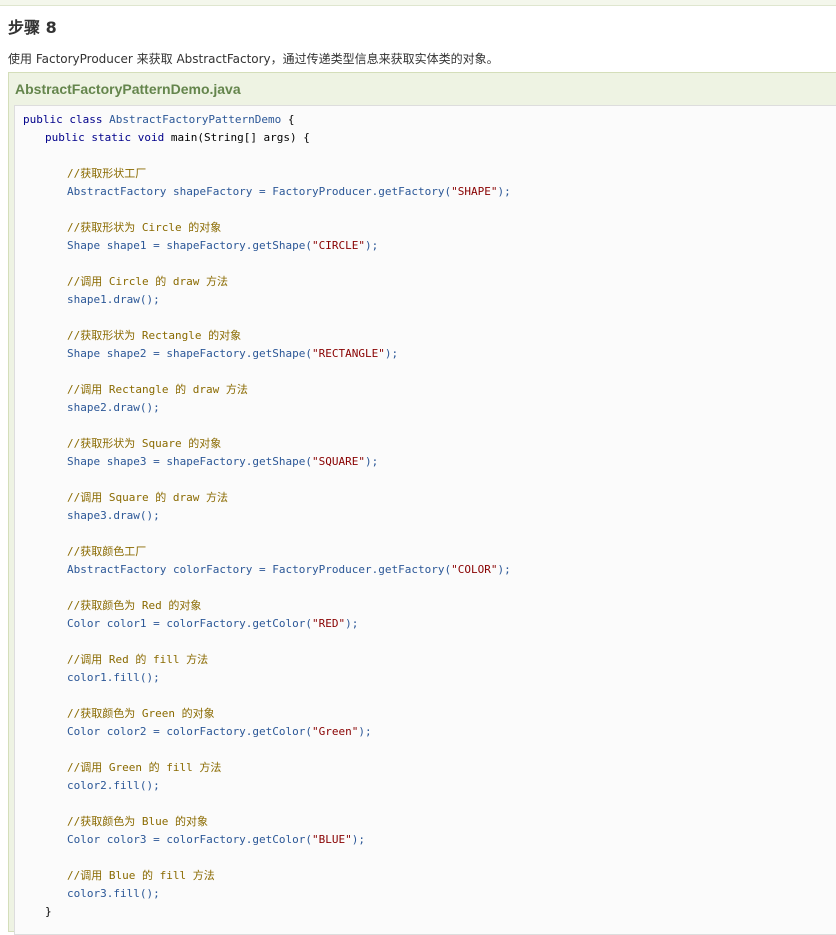  I want to click on code-token: //调用 Square 的 draw 方法, so click(147, 497).